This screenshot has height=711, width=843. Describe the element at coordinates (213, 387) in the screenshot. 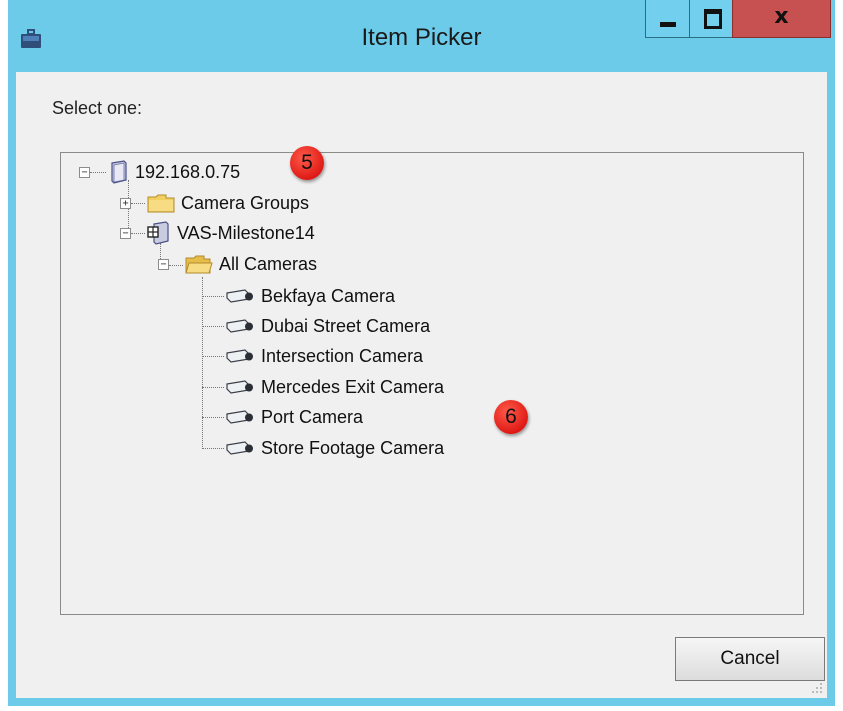

I see `tree-line-cam4` at that location.